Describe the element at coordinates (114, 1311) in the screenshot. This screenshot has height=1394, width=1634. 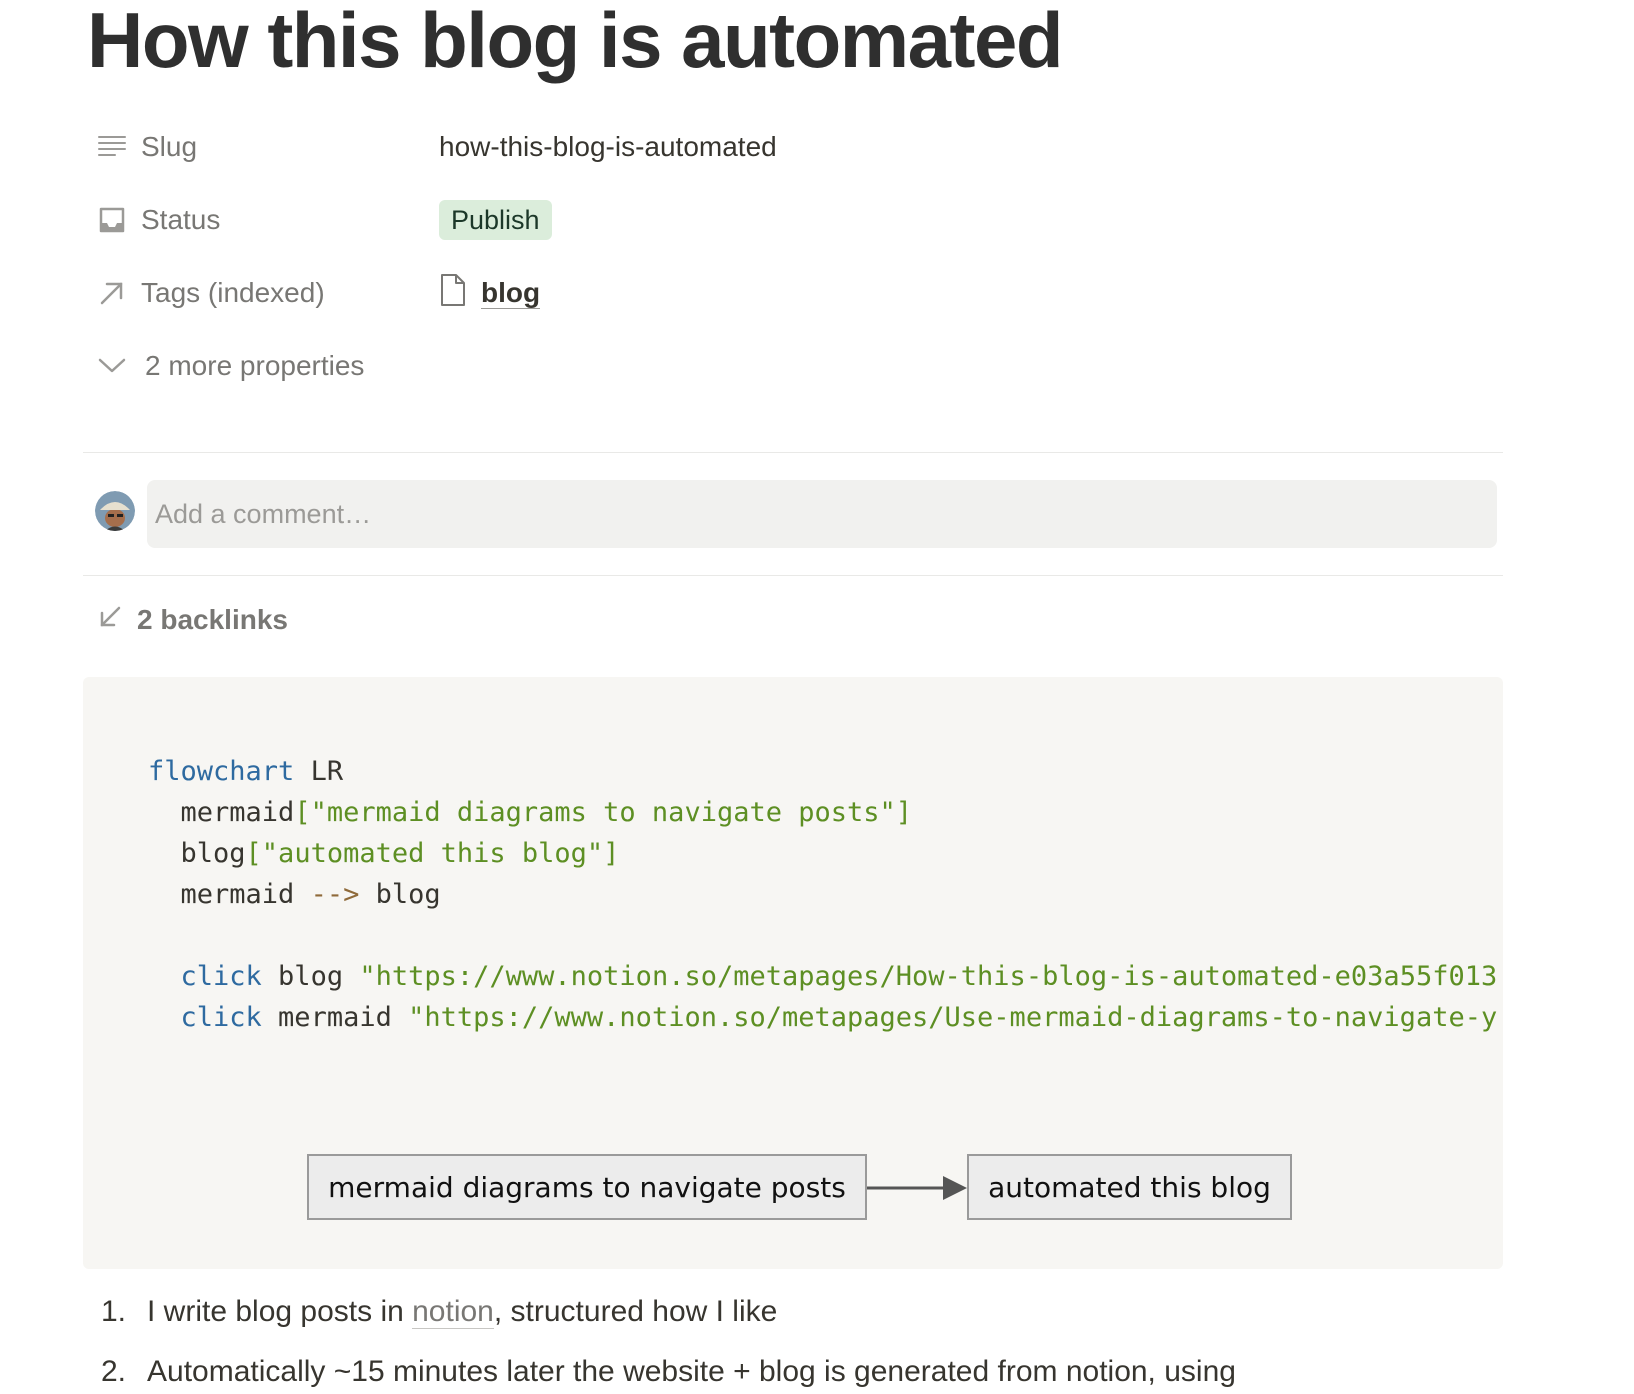
I see `list-number: 1.` at that location.